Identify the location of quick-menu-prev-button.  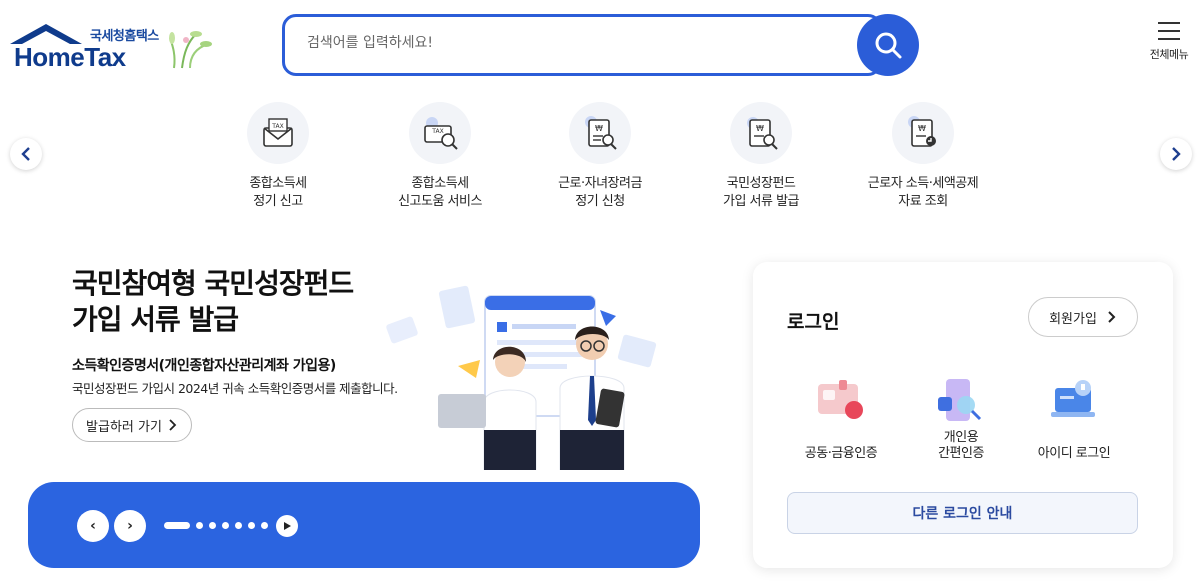
(26, 154).